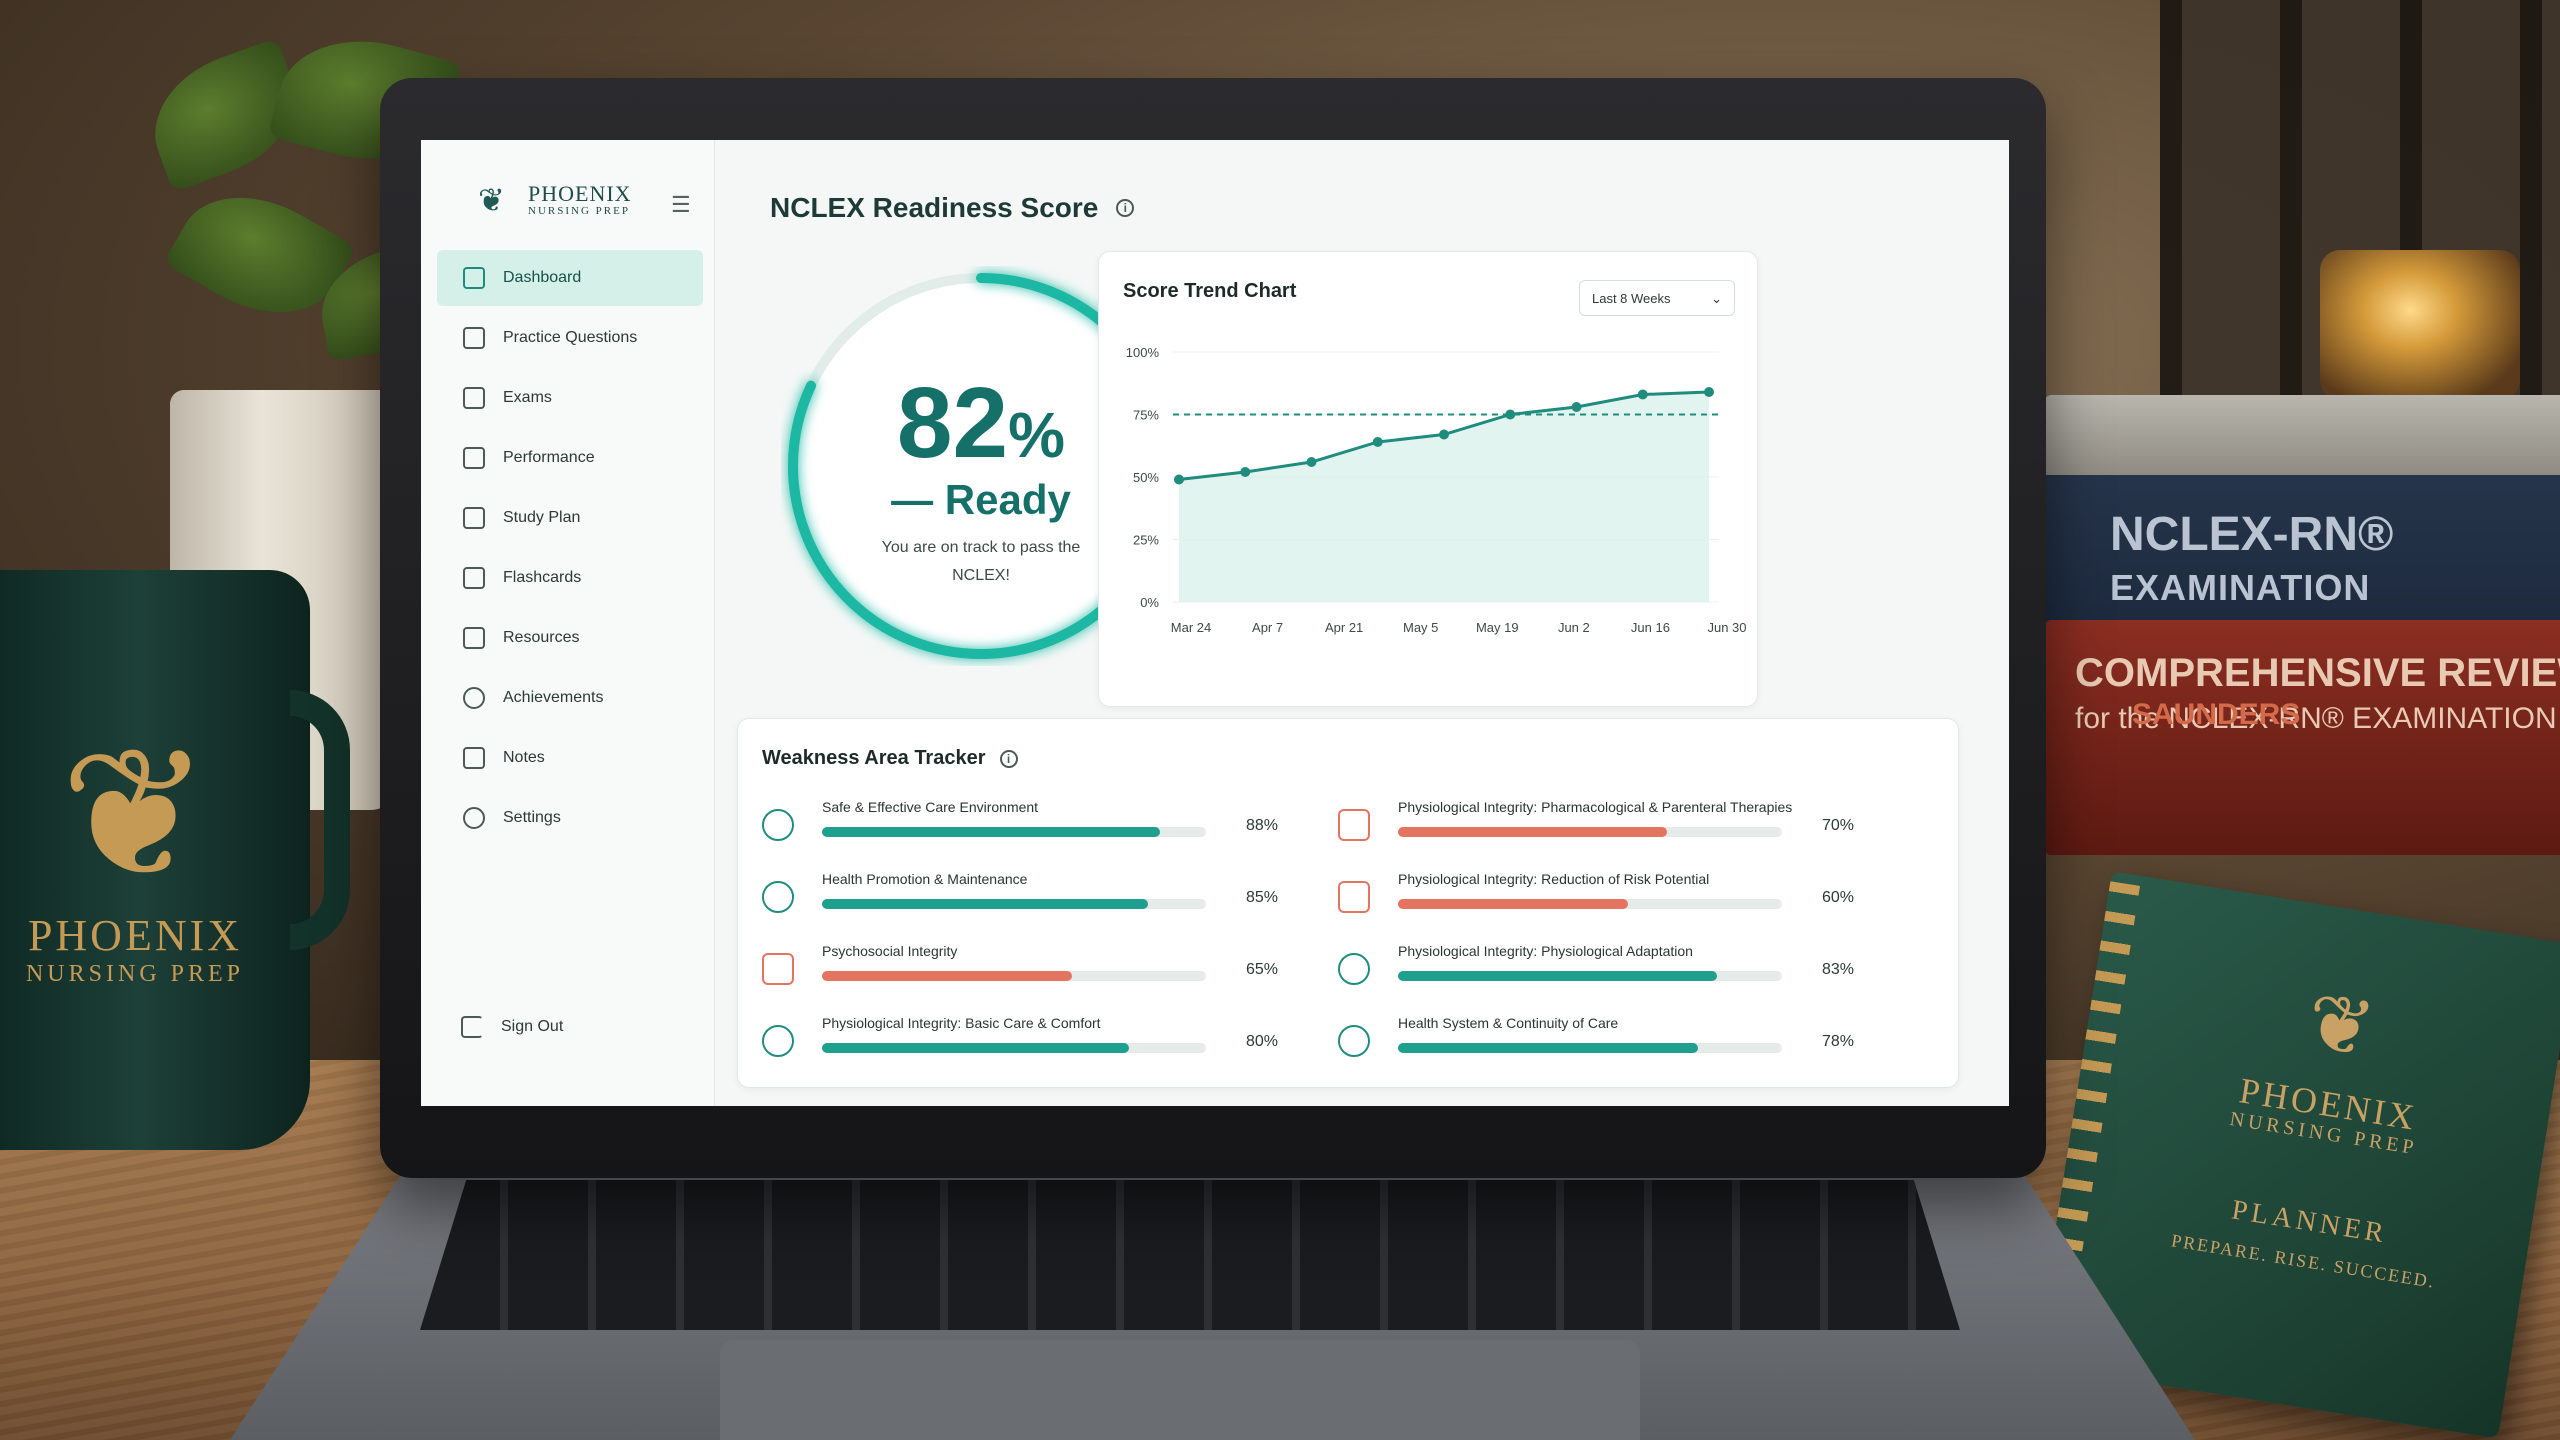 The image size is (2560, 1440). What do you see at coordinates (474, 398) in the screenshot?
I see `calendar-check-icon` at bounding box center [474, 398].